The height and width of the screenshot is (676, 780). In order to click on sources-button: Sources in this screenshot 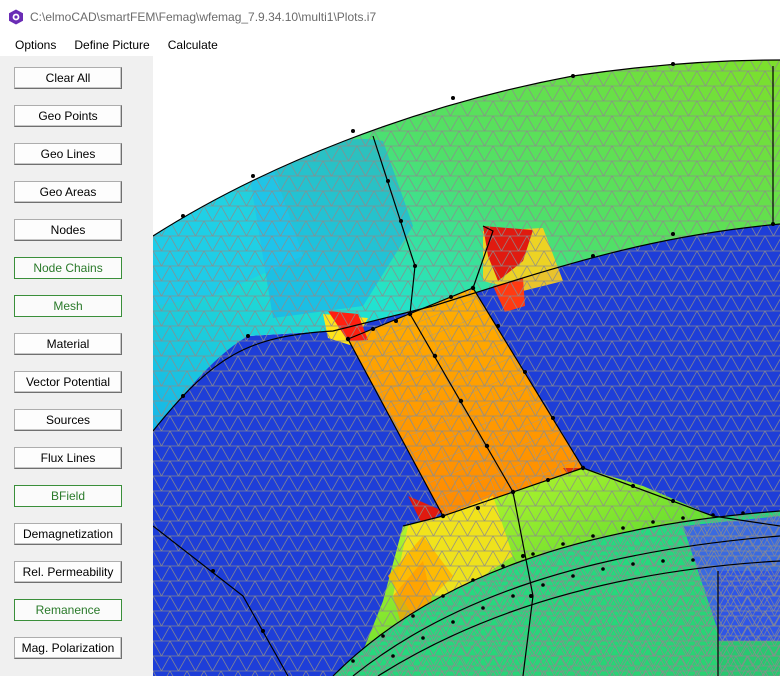, I will do `click(68, 420)`.